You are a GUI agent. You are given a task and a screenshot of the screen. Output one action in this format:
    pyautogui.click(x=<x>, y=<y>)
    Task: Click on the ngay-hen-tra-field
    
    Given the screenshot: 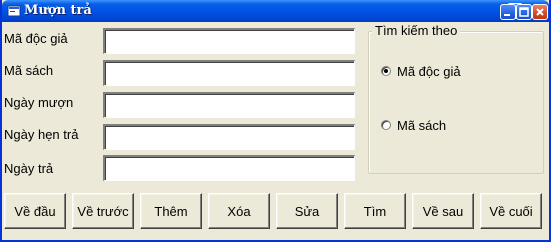 What is the action you would take?
    pyautogui.click(x=229, y=137)
    